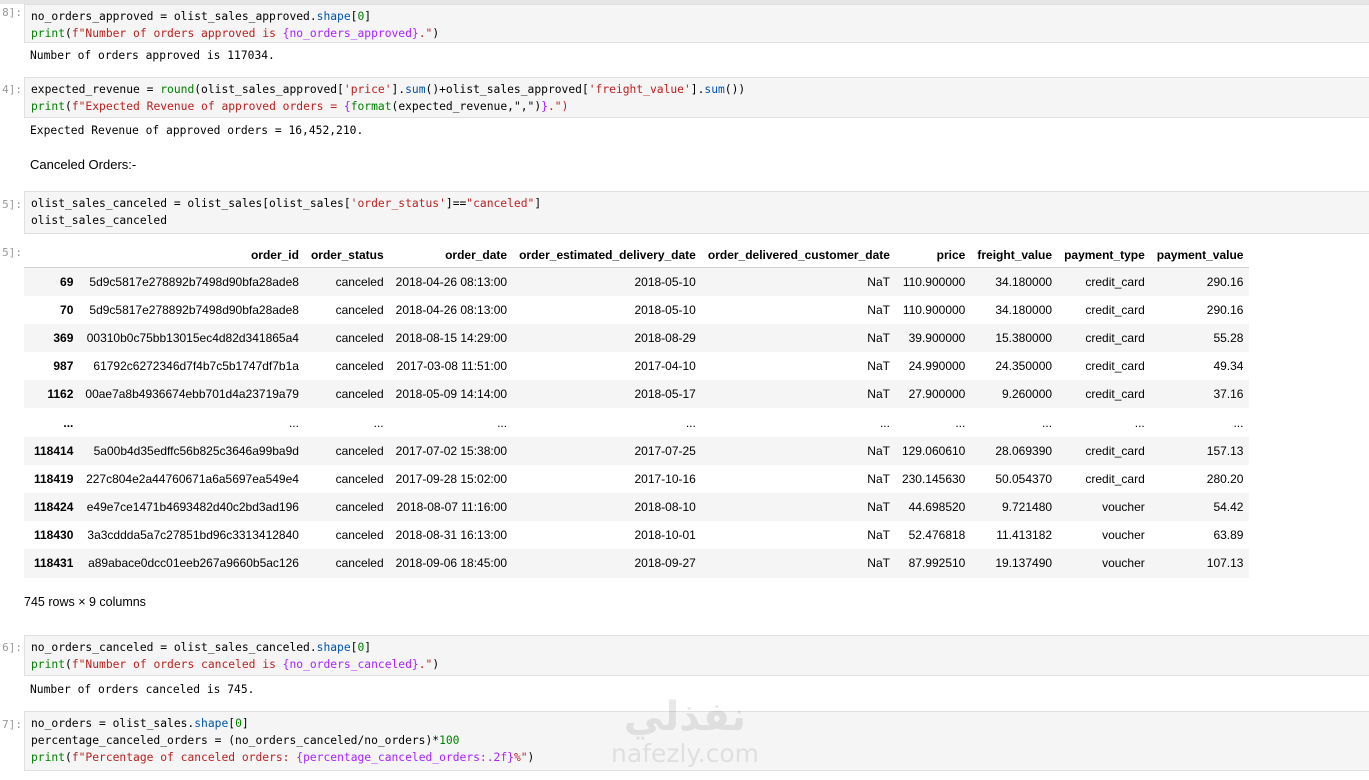 The height and width of the screenshot is (780, 1369). What do you see at coordinates (1024, 535) in the screenshot?
I see `table-cell: 11.413182` at bounding box center [1024, 535].